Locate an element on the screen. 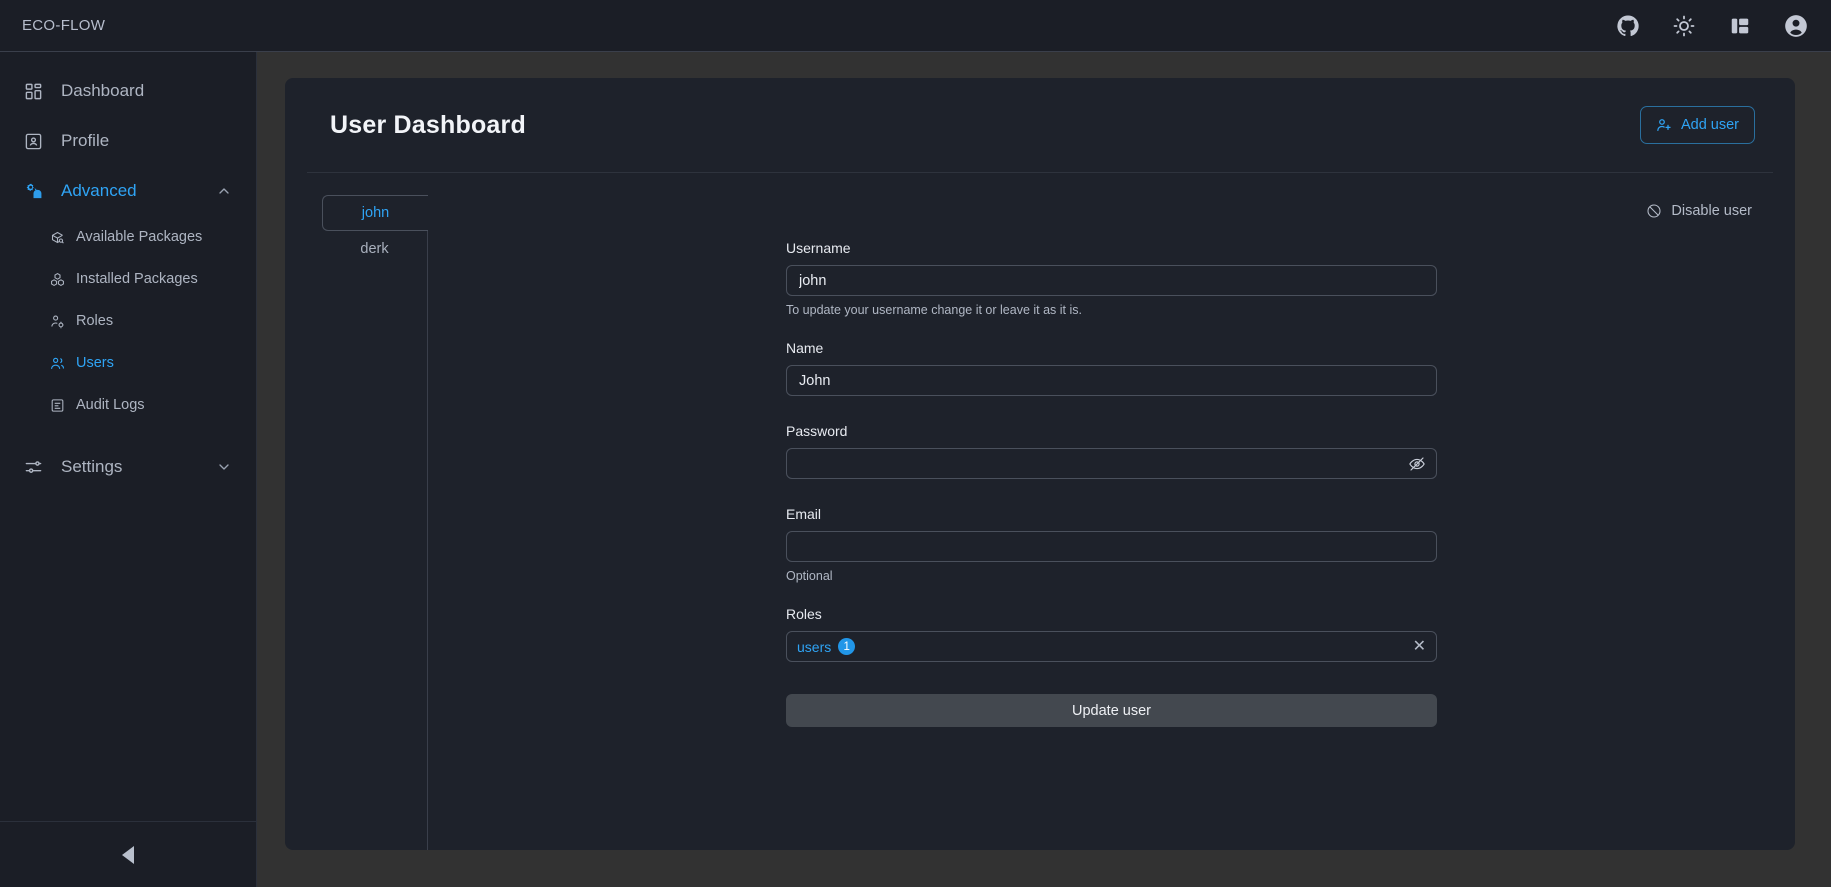 The height and width of the screenshot is (887, 1831). package-search-icon is located at coordinates (57, 237).